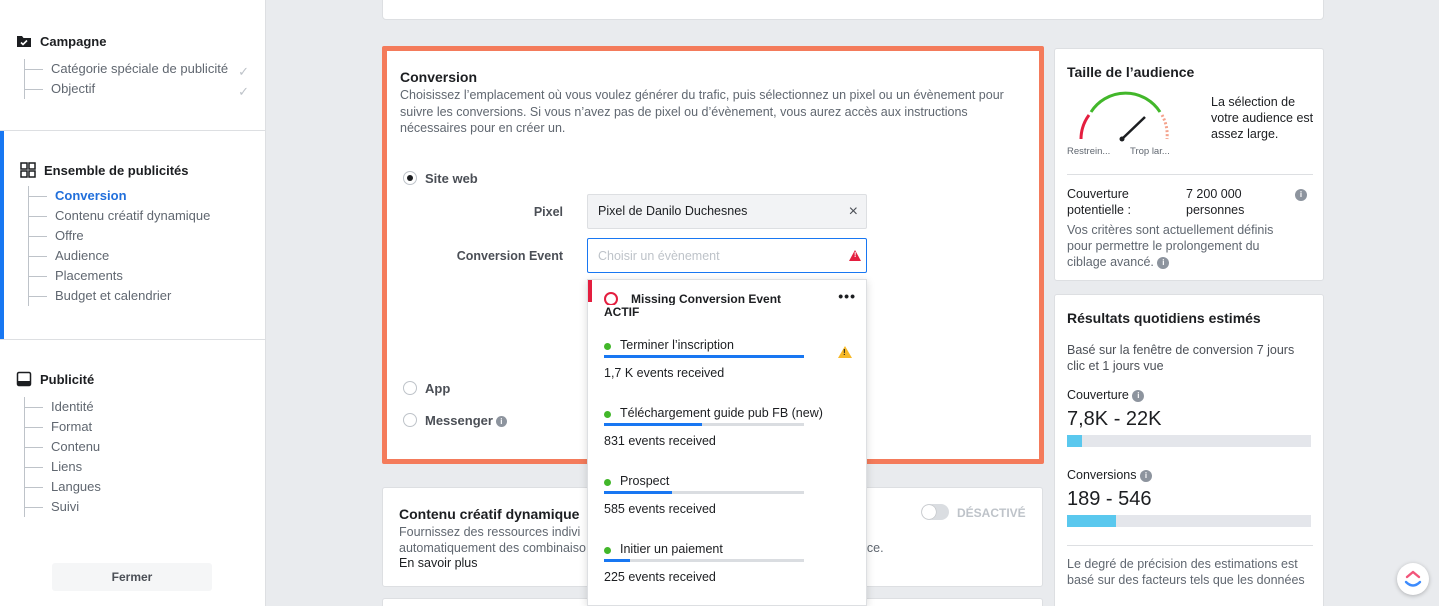  Describe the element at coordinates (1413, 579) in the screenshot. I see `help-chat-button` at that location.